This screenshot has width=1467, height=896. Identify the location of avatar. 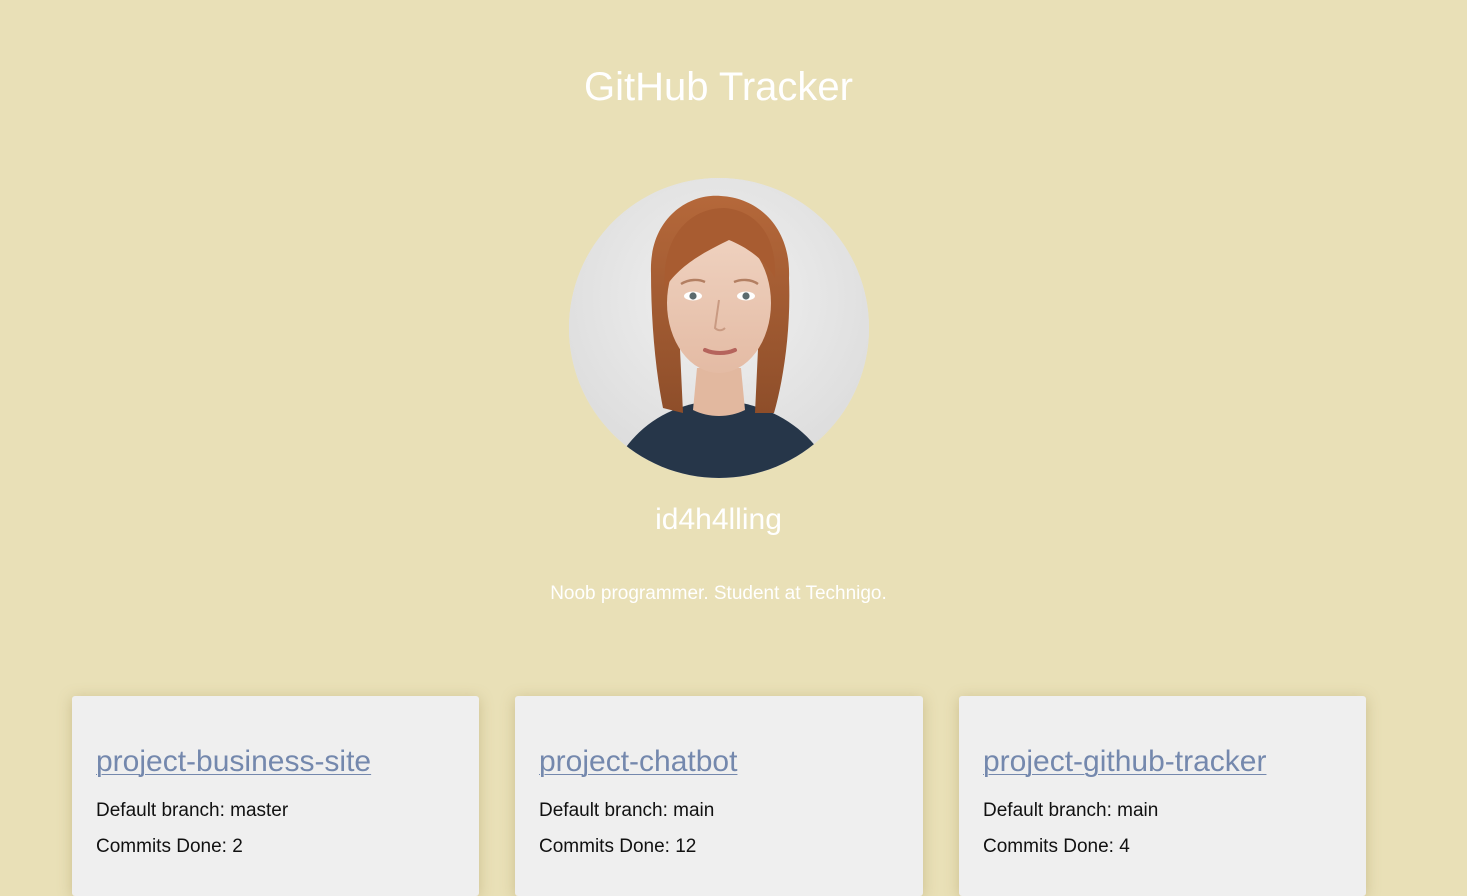
(719, 328).